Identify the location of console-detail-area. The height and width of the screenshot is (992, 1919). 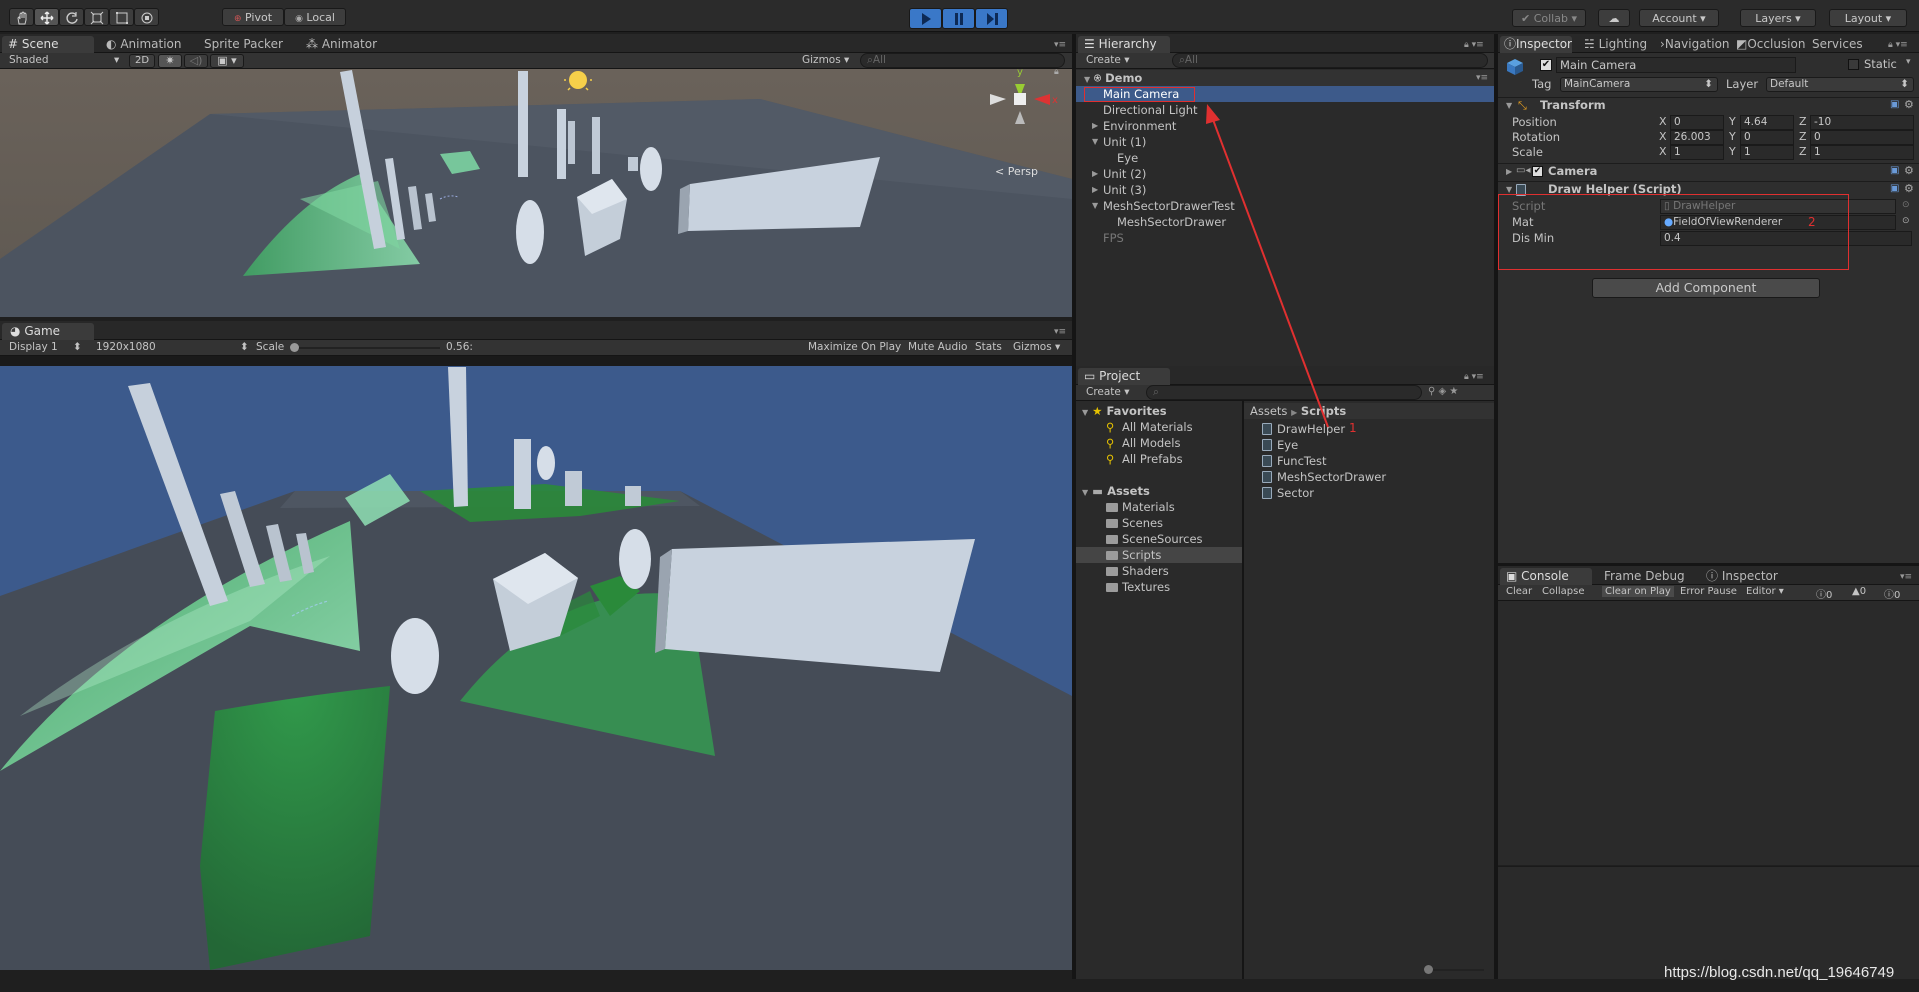
(1708, 922).